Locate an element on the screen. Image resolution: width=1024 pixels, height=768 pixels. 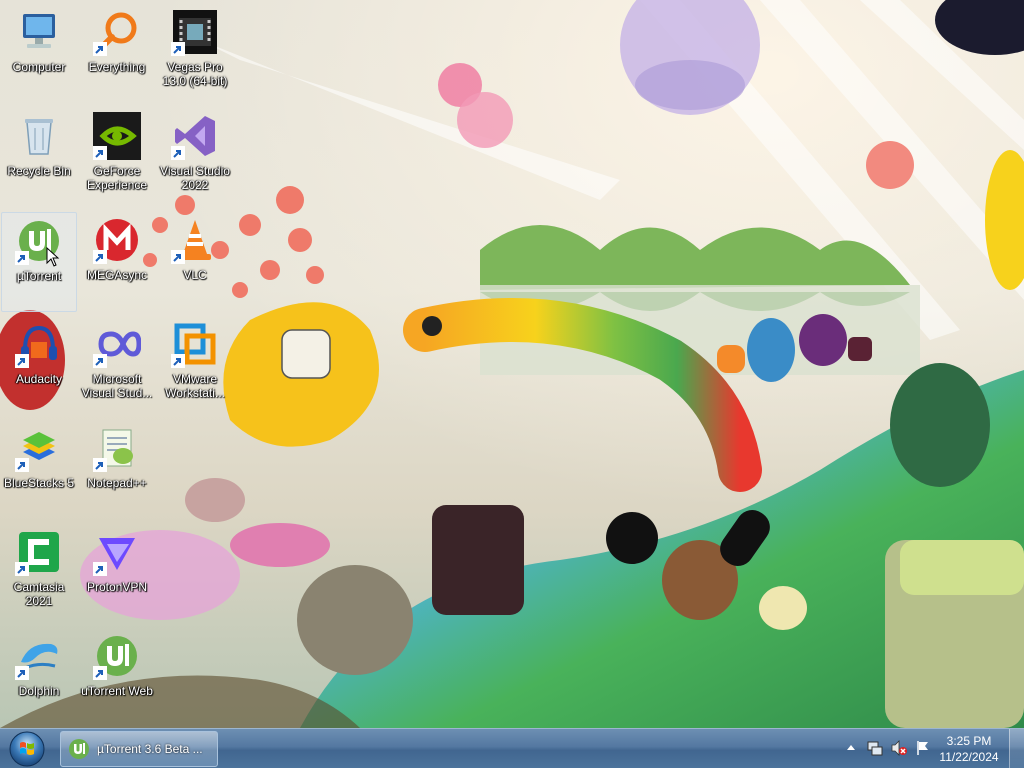
utorrent-web-icon is located at coordinates (117, 656).